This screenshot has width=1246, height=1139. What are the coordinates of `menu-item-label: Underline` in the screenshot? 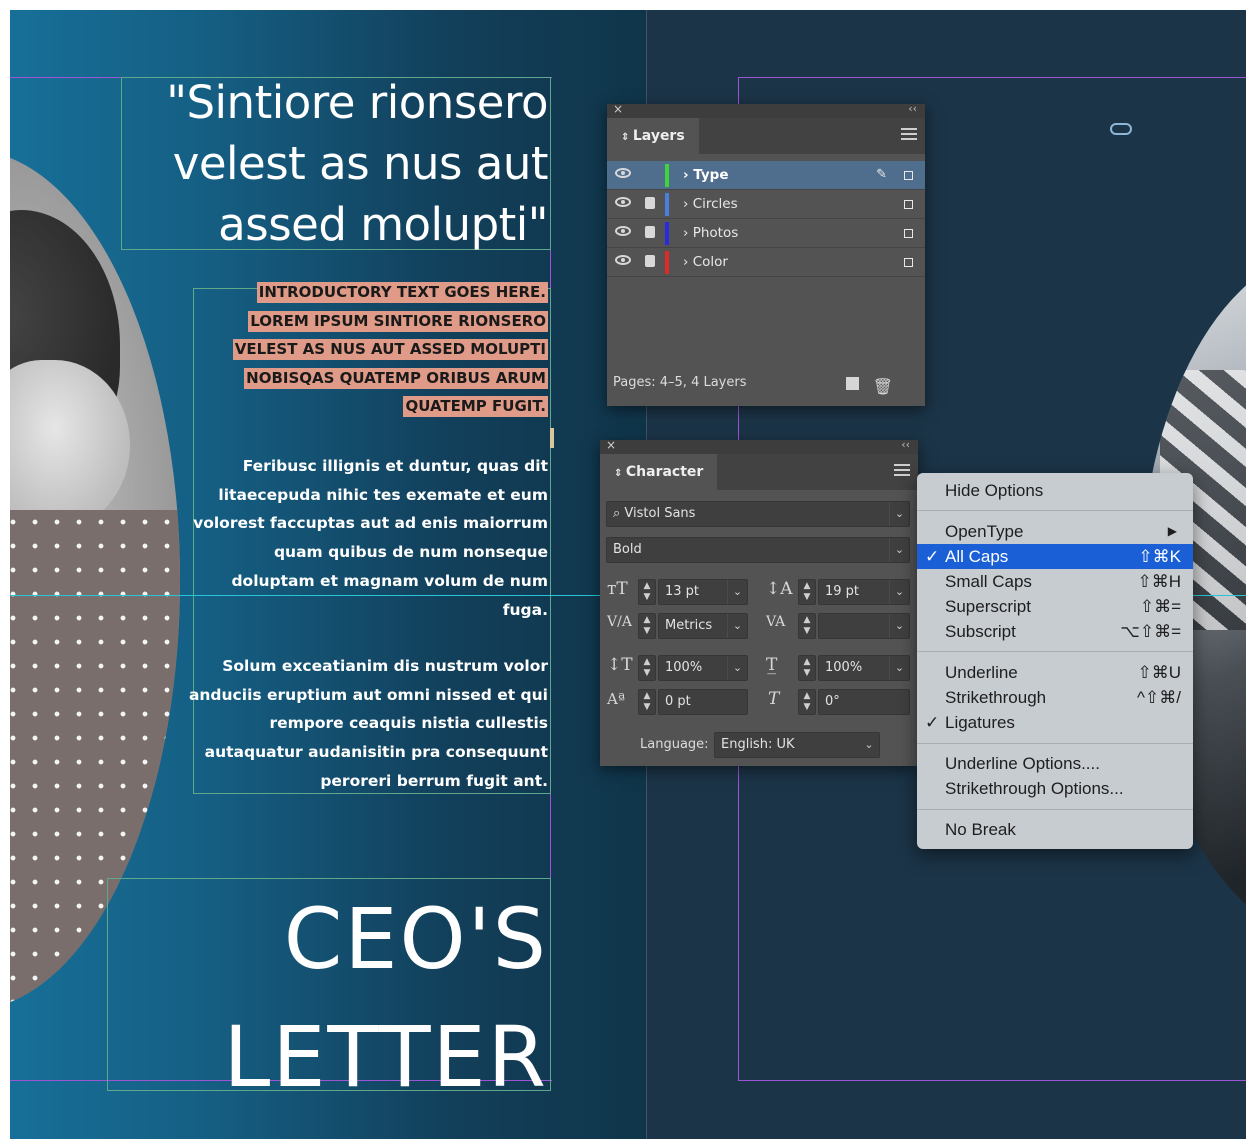 It's located at (981, 672).